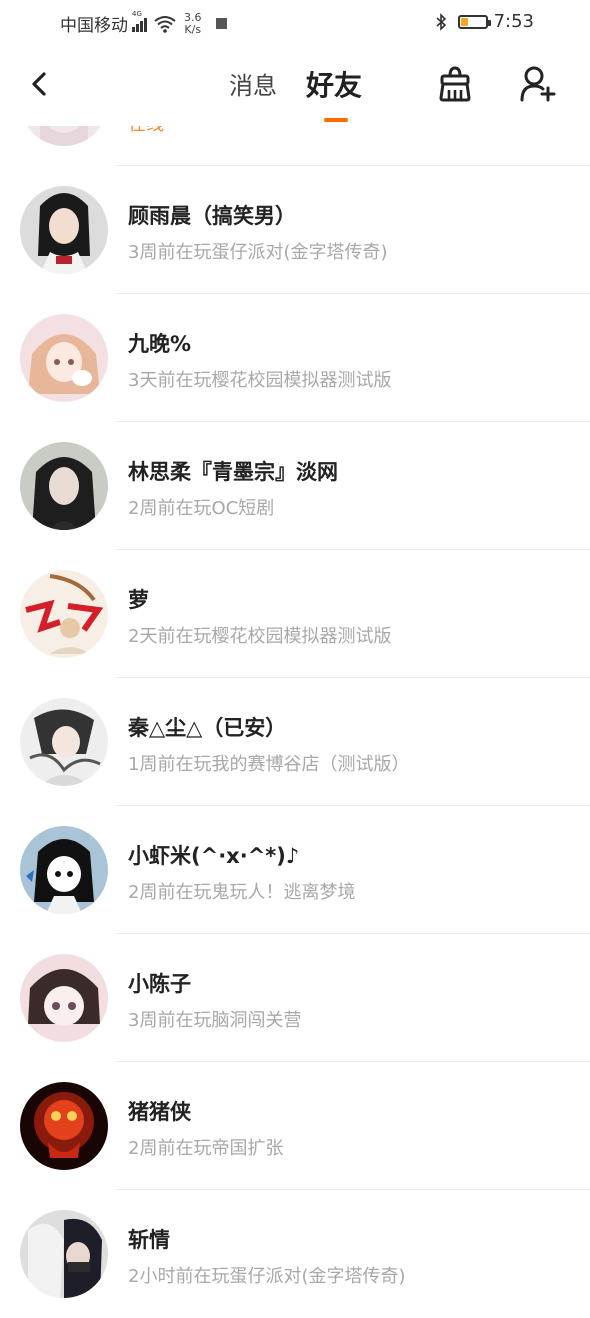 The height and width of the screenshot is (1318, 590). Describe the element at coordinates (295, 1126) in the screenshot. I see `list-item: 猪猪侠 2周前在玩帝国扩张` at that location.